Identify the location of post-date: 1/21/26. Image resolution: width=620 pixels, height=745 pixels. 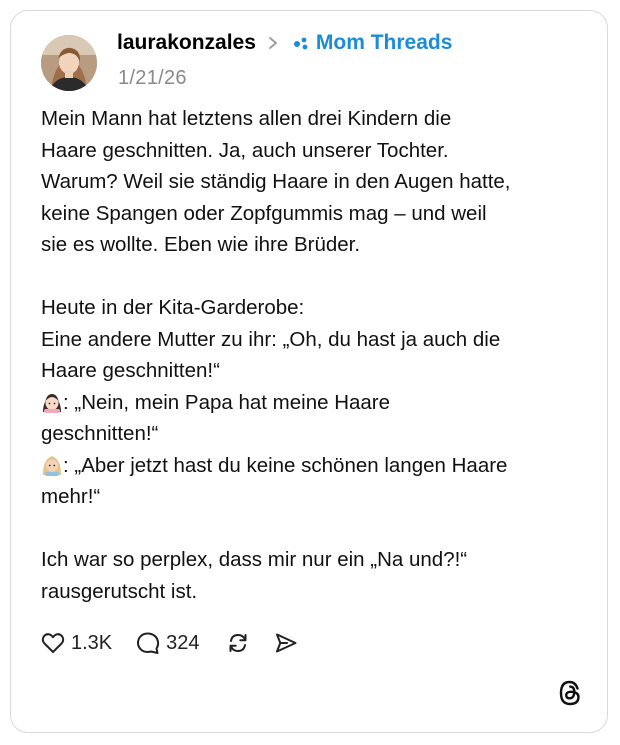
(152, 78).